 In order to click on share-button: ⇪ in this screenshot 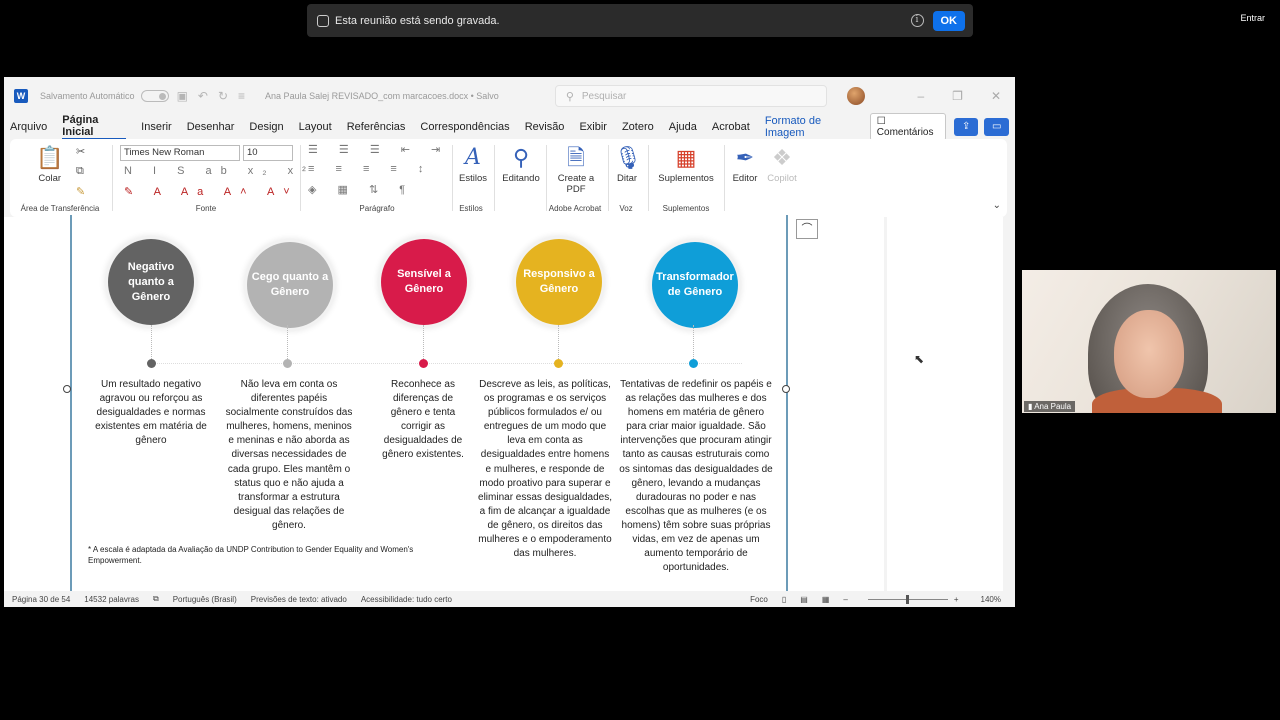, I will do `click(966, 127)`.